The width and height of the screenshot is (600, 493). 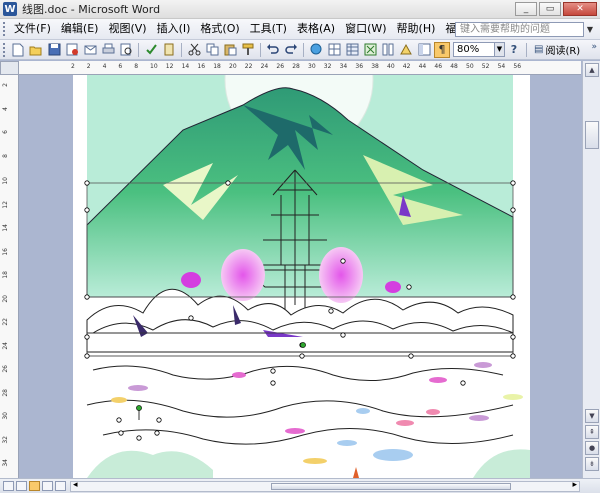 I want to click on scroll-down-button: ▼, so click(x=592, y=416).